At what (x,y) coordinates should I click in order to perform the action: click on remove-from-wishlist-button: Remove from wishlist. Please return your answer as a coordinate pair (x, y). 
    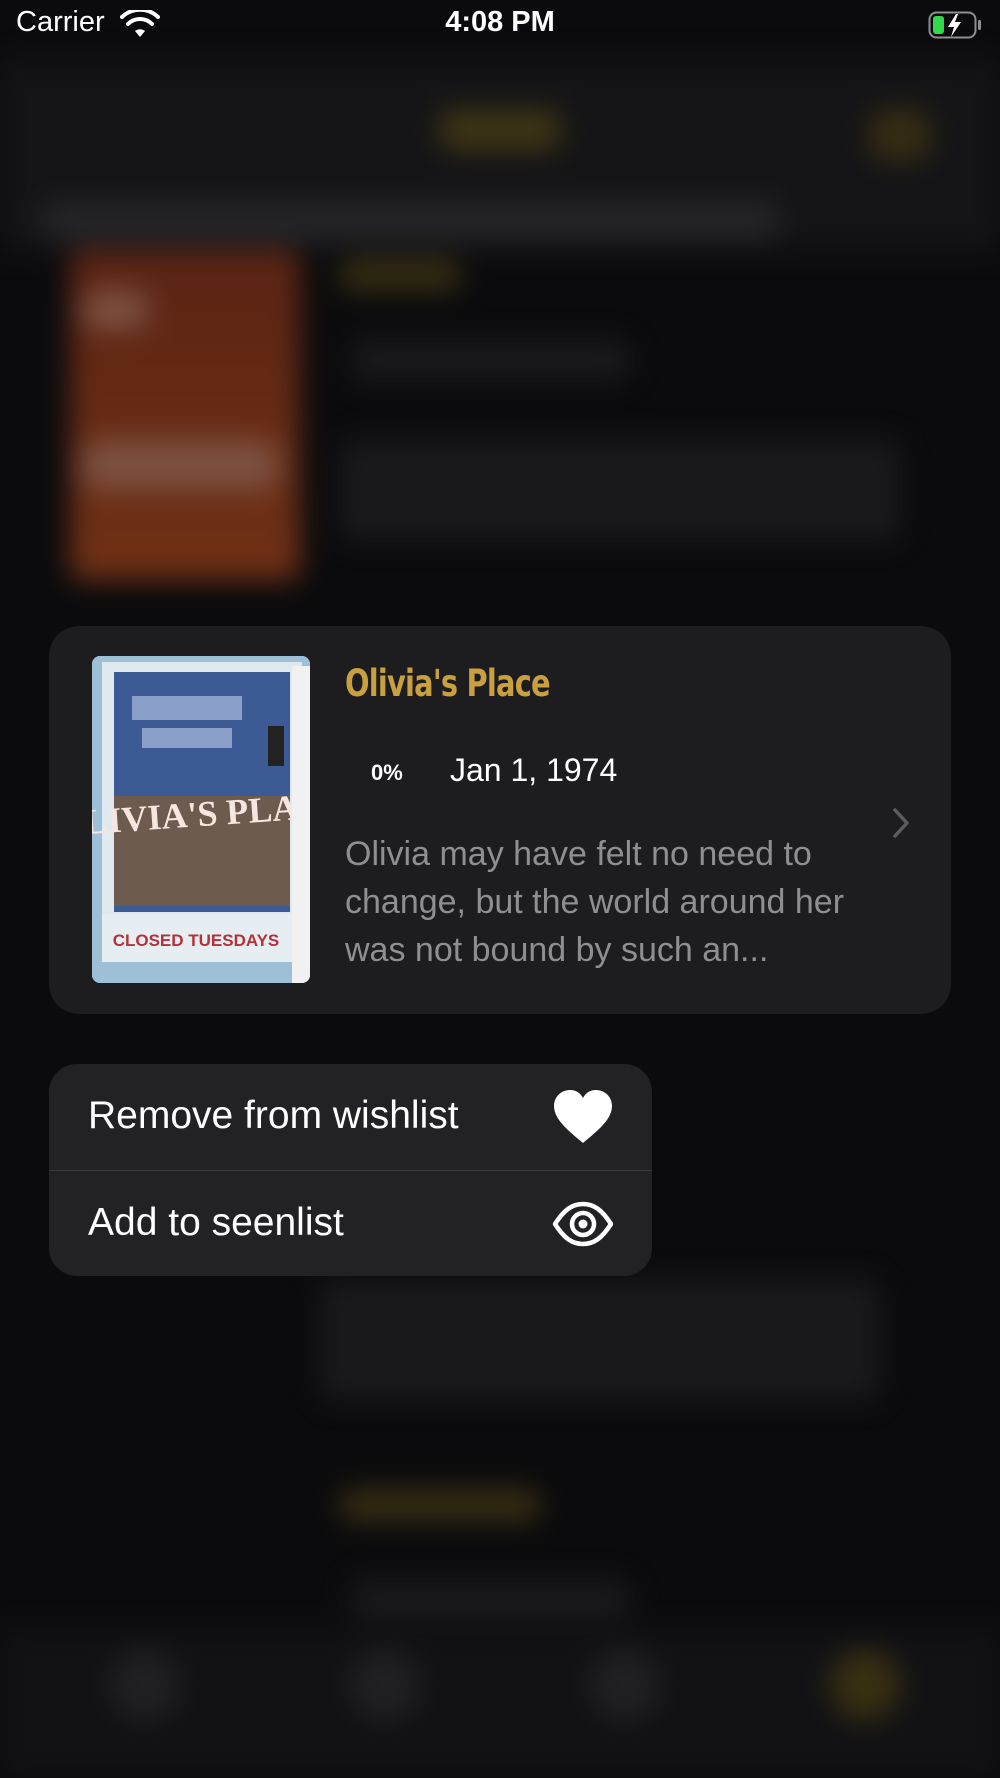
    Looking at the image, I should click on (350, 1117).